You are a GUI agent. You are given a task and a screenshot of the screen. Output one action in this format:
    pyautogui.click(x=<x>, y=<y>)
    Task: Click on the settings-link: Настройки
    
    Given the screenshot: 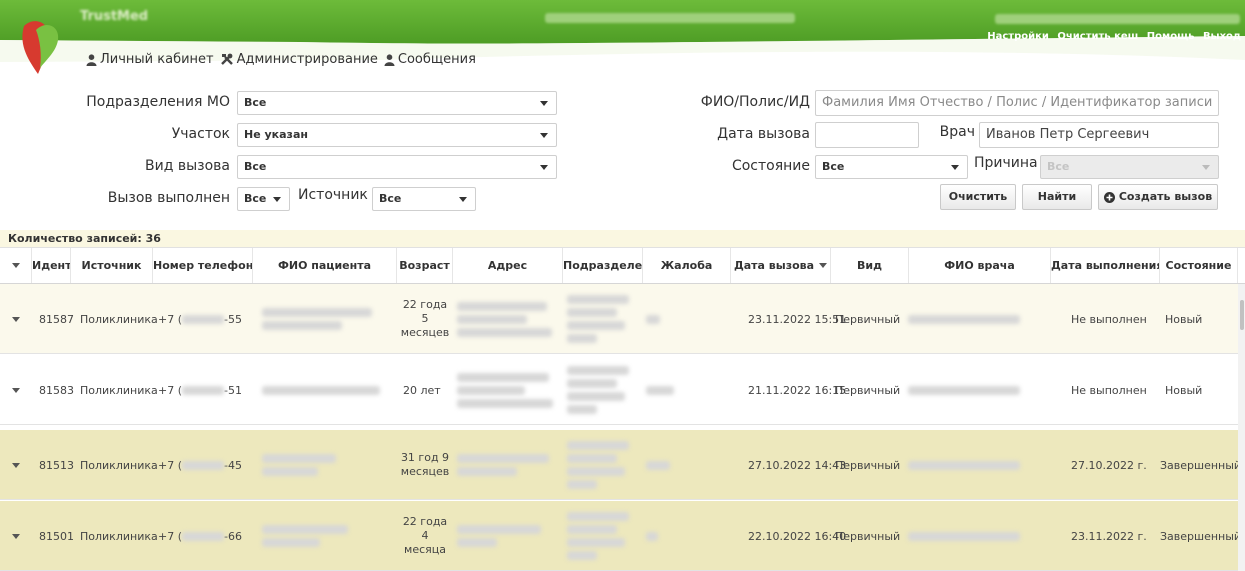 What is the action you would take?
    pyautogui.click(x=1018, y=36)
    